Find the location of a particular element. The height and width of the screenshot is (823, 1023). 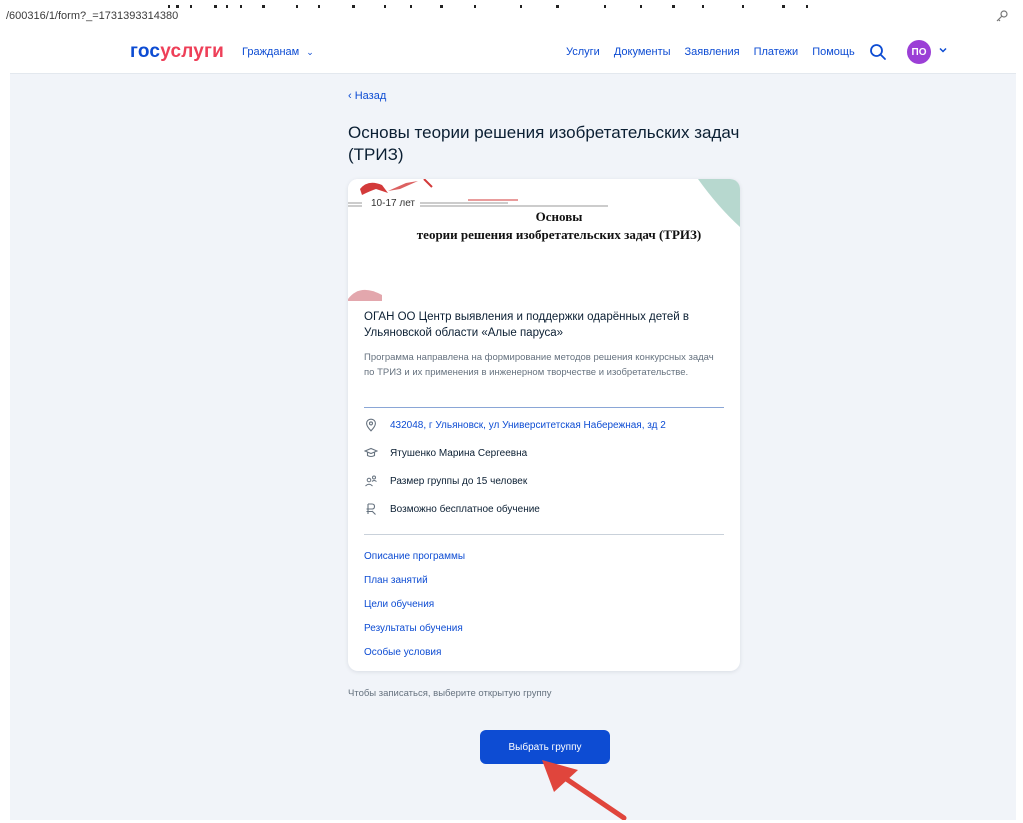

logo-part-uslugi: услуги is located at coordinates (192, 51).